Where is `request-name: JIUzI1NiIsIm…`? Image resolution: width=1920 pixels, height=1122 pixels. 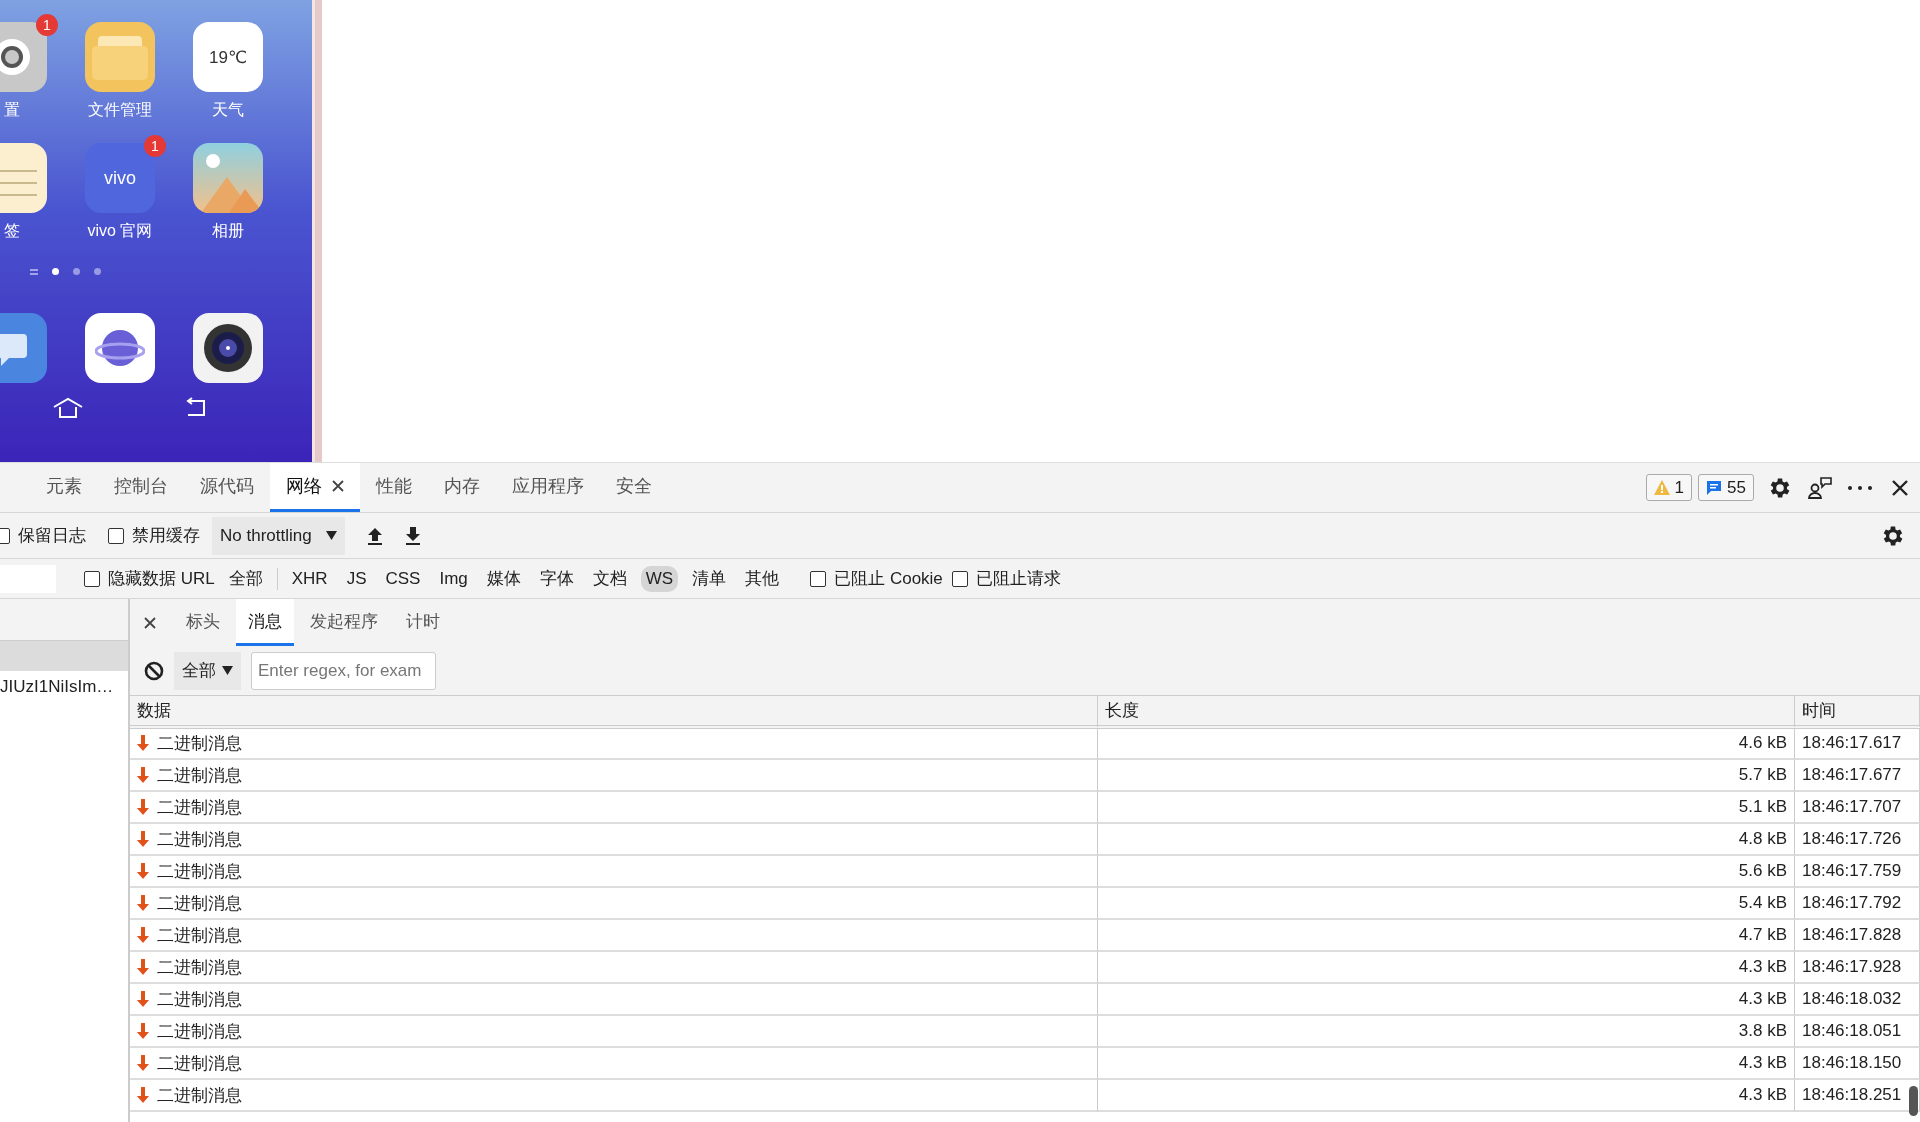 request-name: JIUzI1NiIsIm… is located at coordinates (64, 684).